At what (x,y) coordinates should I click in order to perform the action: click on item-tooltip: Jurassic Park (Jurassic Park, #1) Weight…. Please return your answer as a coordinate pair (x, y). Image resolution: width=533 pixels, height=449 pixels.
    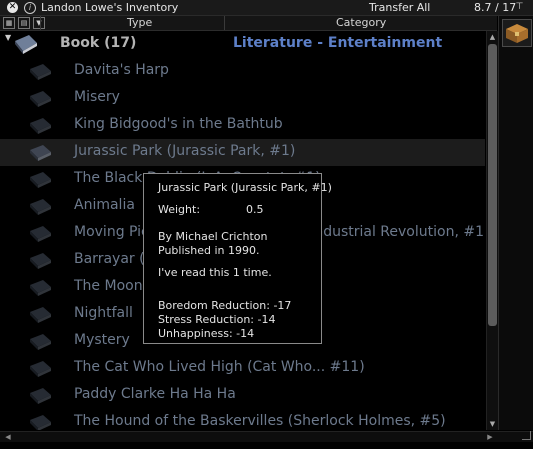
    Looking at the image, I should click on (237, 258).